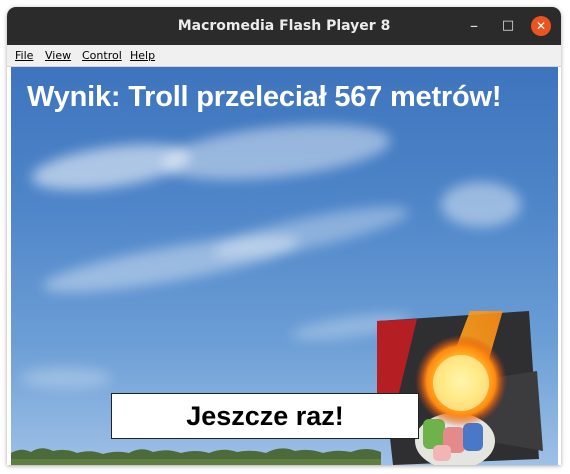  I want to click on menu-view: View, so click(58, 55).